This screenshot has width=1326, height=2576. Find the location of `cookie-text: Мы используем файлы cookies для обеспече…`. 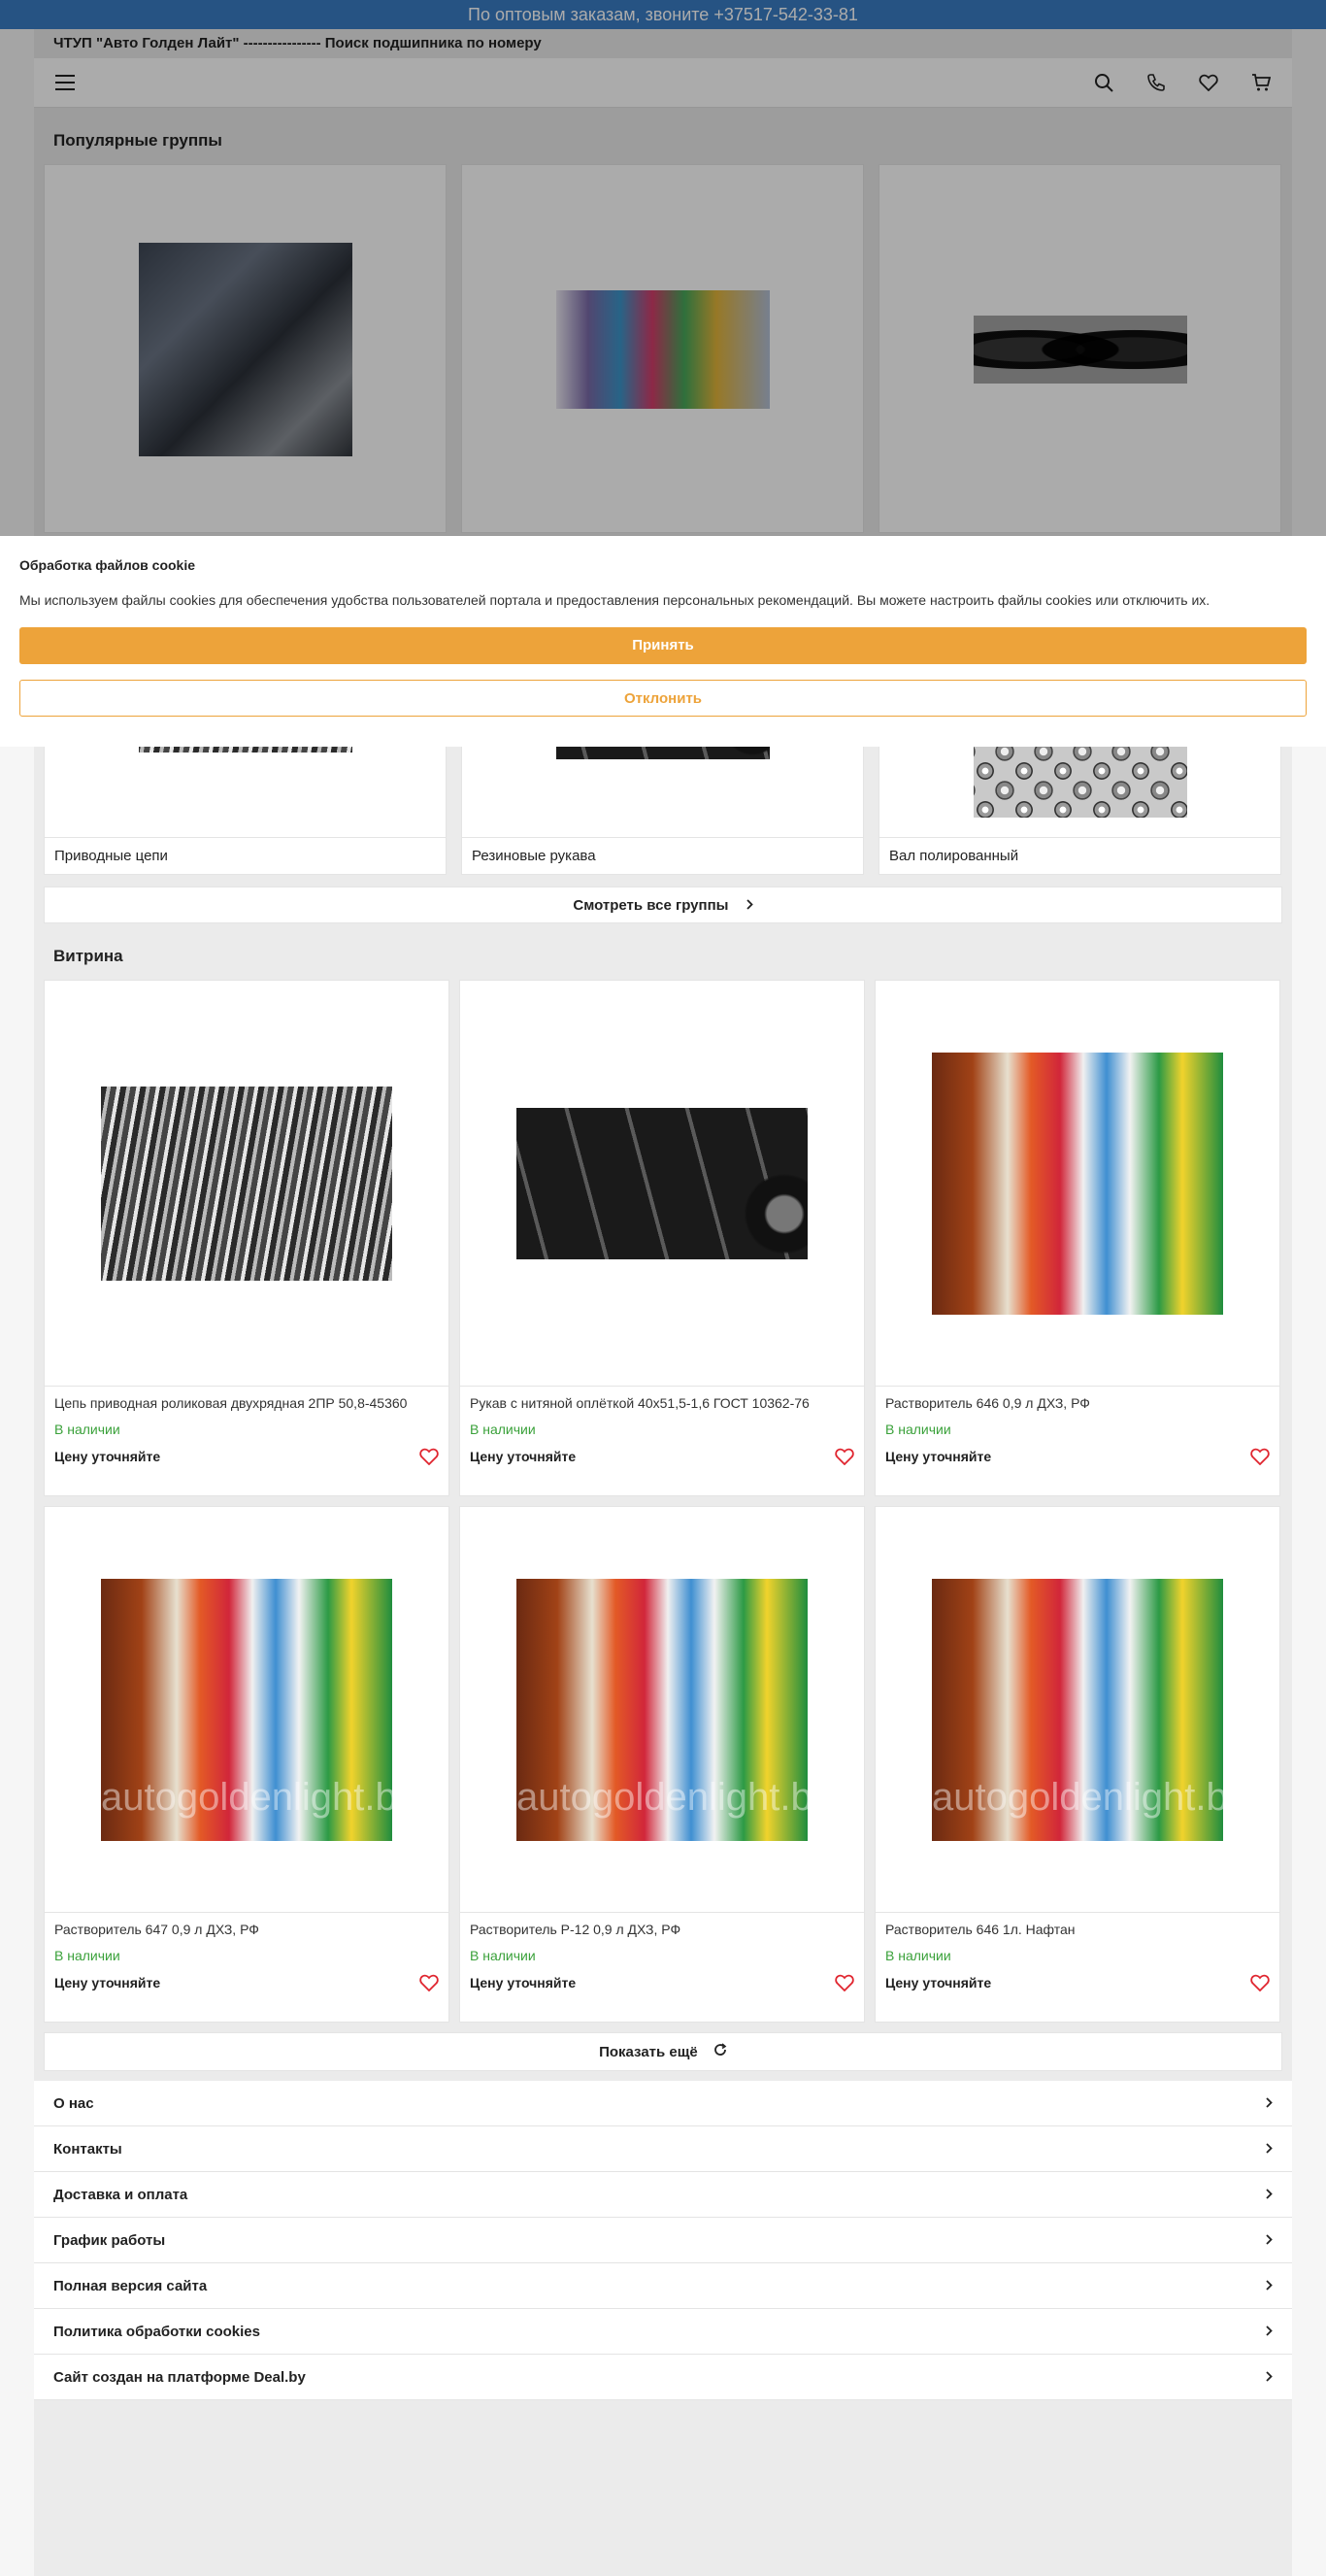

cookie-text: Мы используем файлы cookies для обеспече… is located at coordinates (614, 600).